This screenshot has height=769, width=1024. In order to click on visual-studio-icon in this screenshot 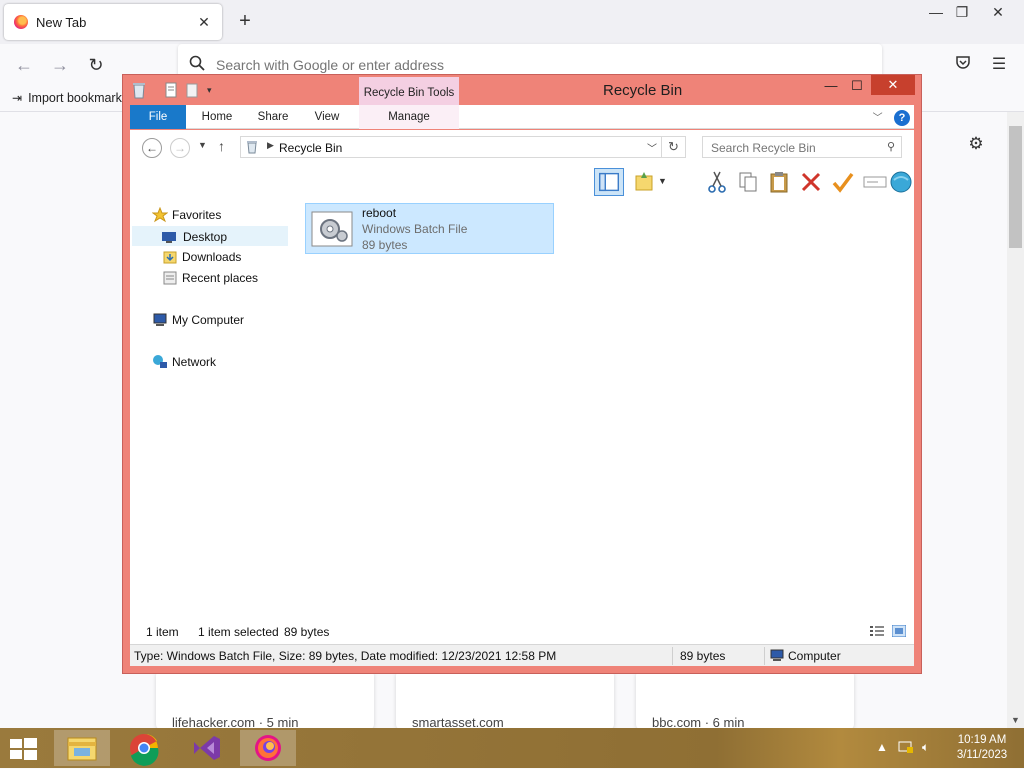, I will do `click(207, 748)`.